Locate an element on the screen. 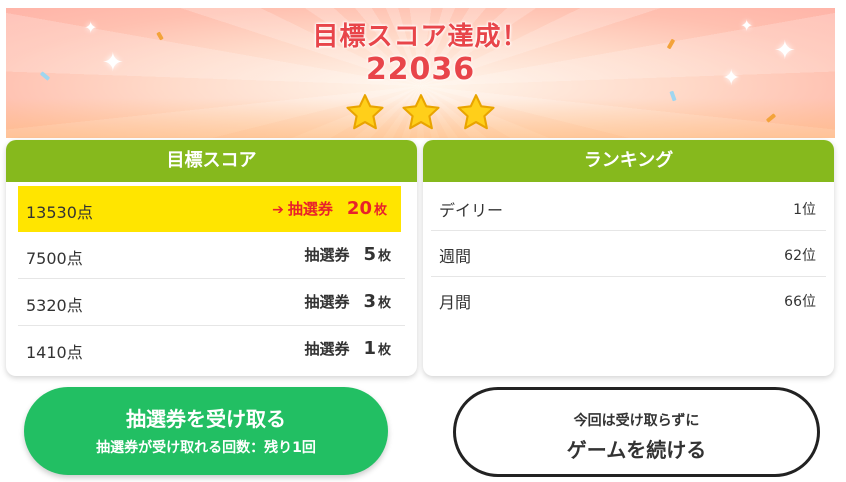  continue-game-label: ゲームを続ける is located at coordinates (636, 450).